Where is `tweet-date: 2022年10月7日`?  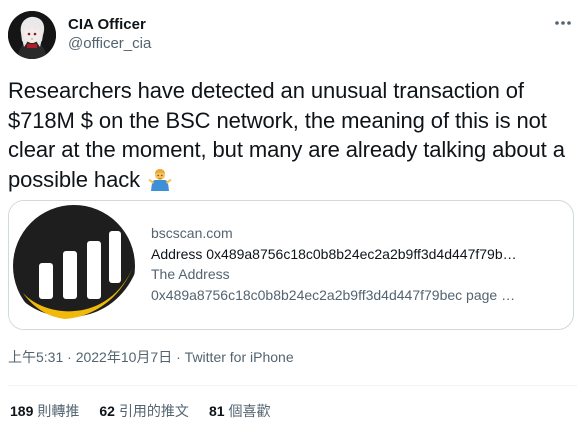 tweet-date: 2022年10月7日 is located at coordinates (124, 357).